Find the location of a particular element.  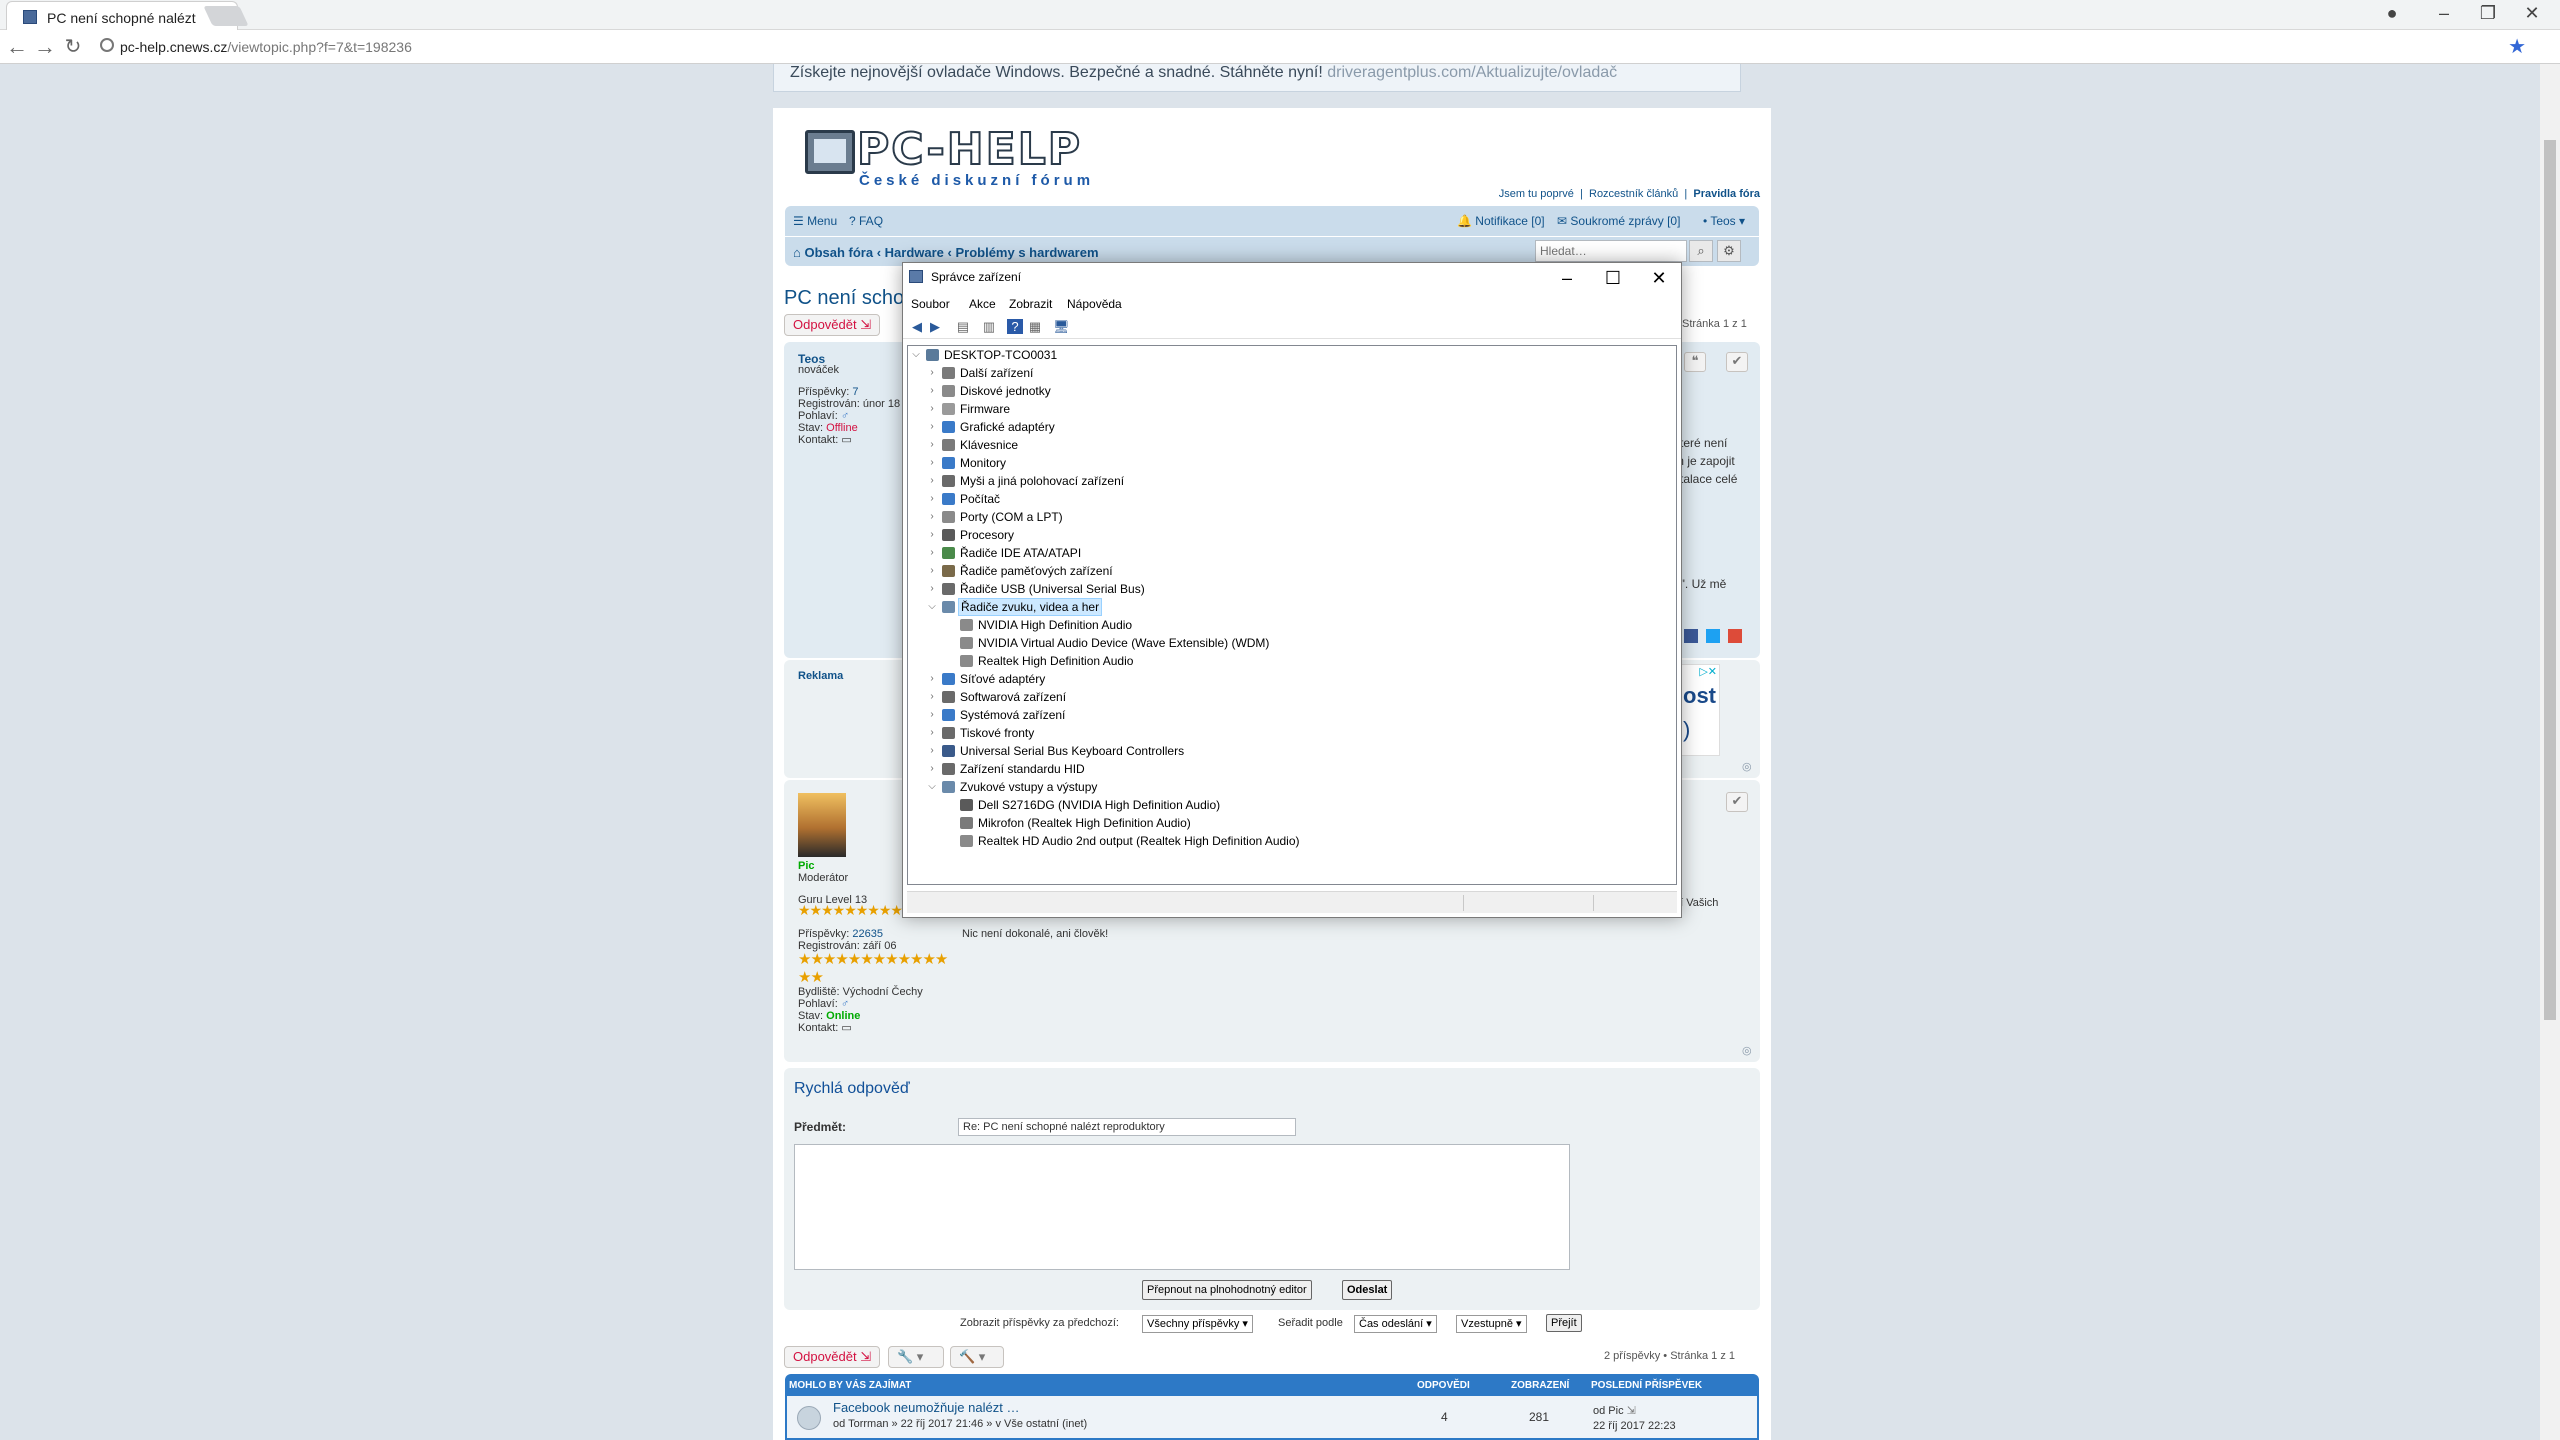

menu-help: Nápověda is located at coordinates (1094, 304).